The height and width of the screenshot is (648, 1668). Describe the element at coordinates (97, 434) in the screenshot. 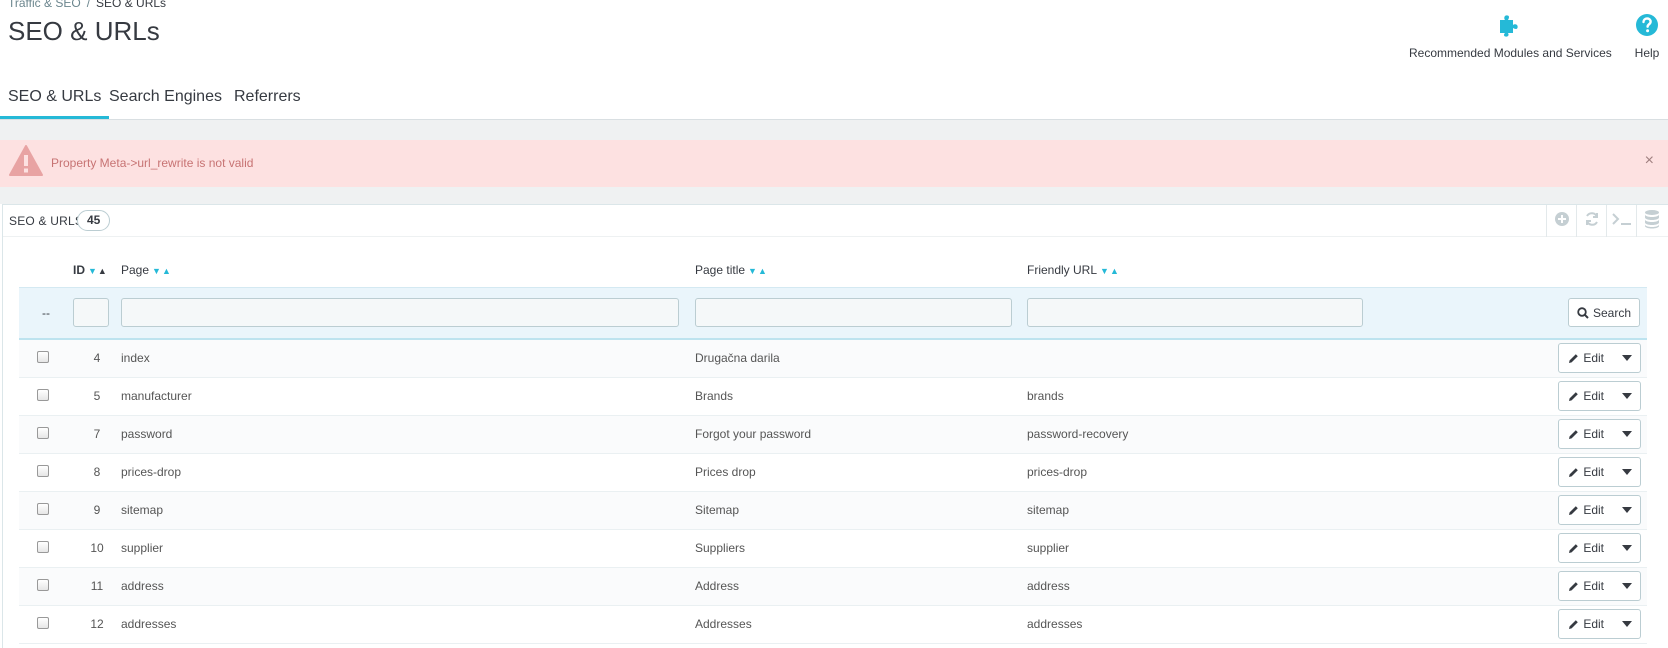

I see `row-id: 7` at that location.